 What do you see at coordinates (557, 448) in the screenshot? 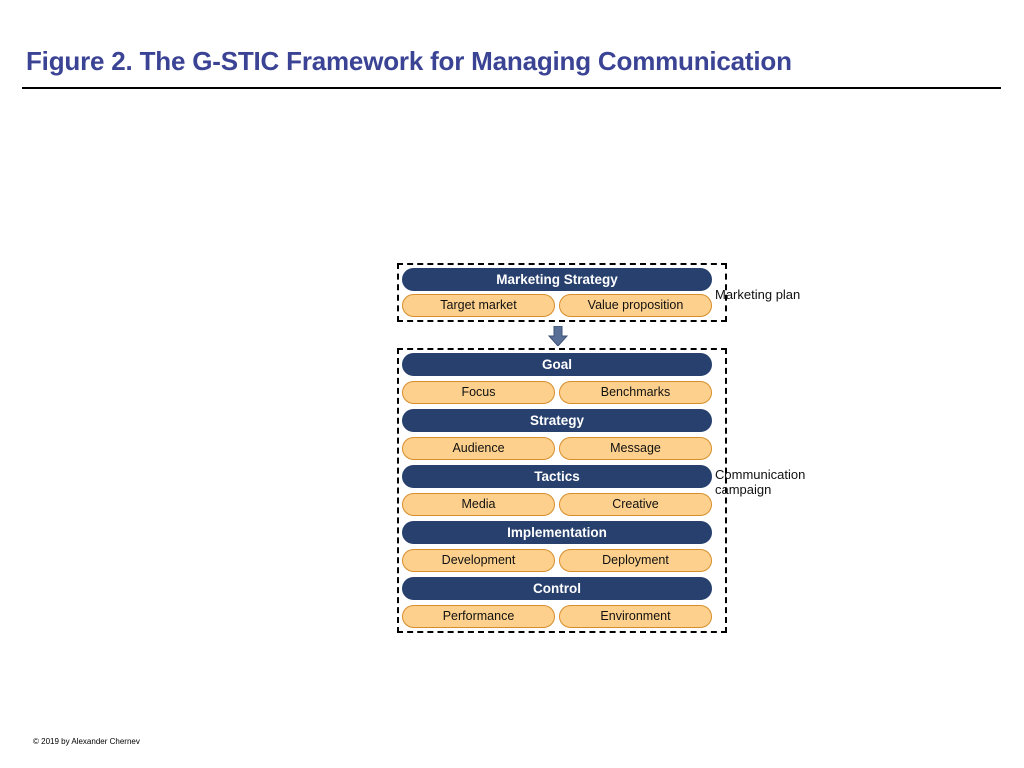
I see `row-strategy-sub: Audience Message` at bounding box center [557, 448].